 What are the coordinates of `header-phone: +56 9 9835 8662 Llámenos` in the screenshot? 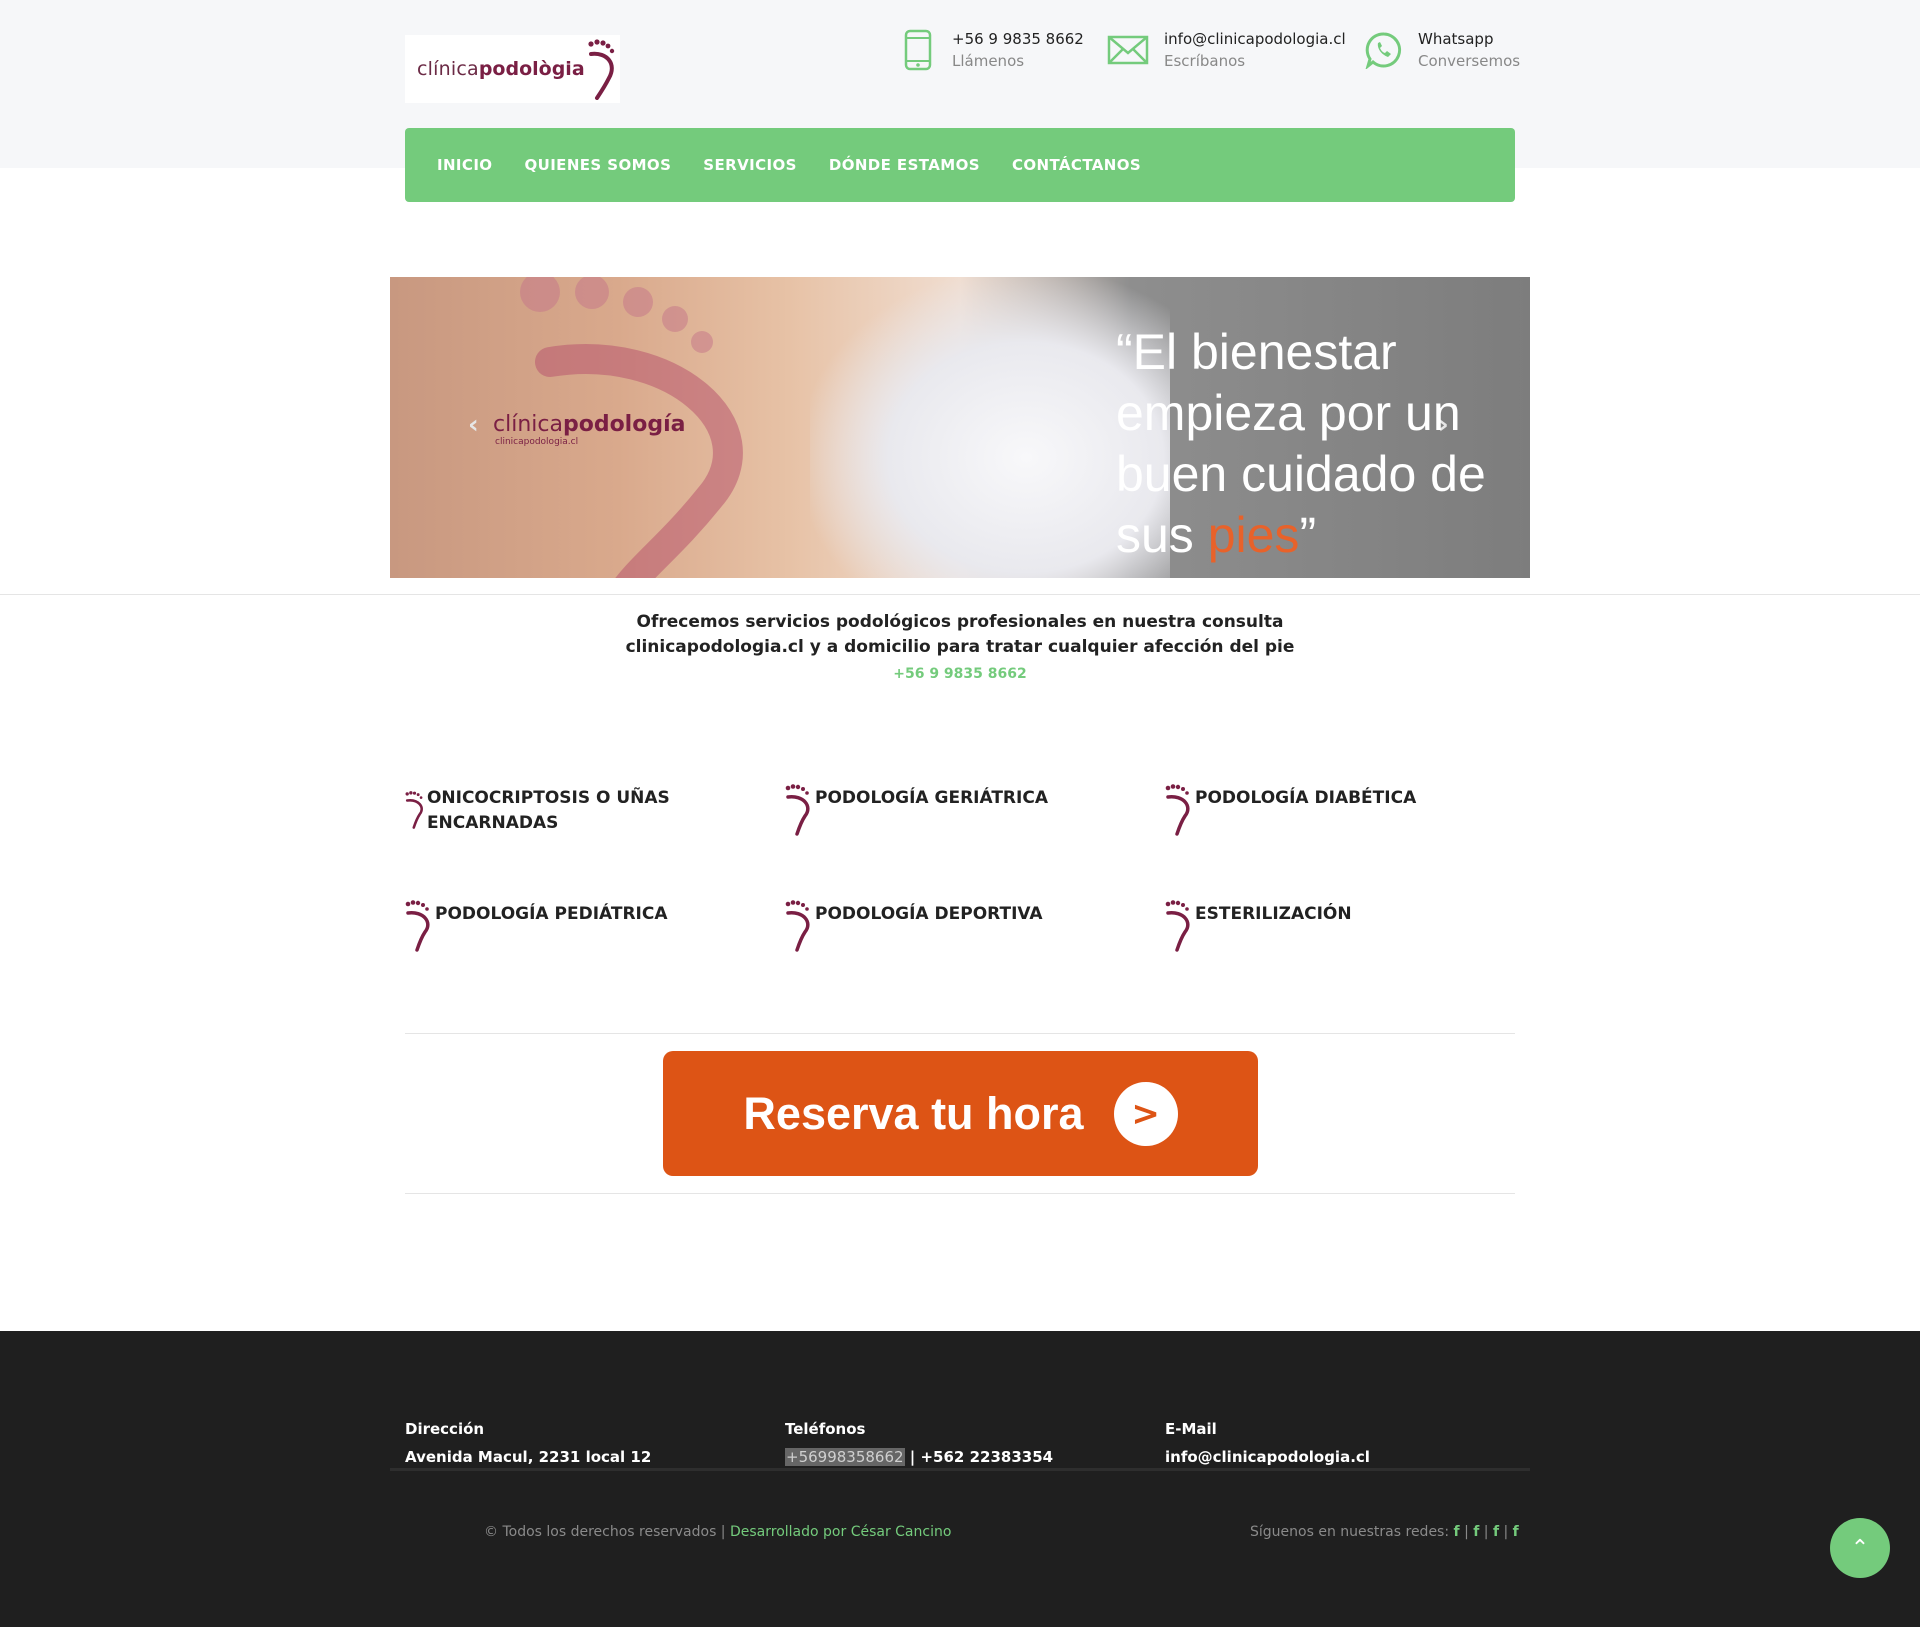 It's located at (991, 50).